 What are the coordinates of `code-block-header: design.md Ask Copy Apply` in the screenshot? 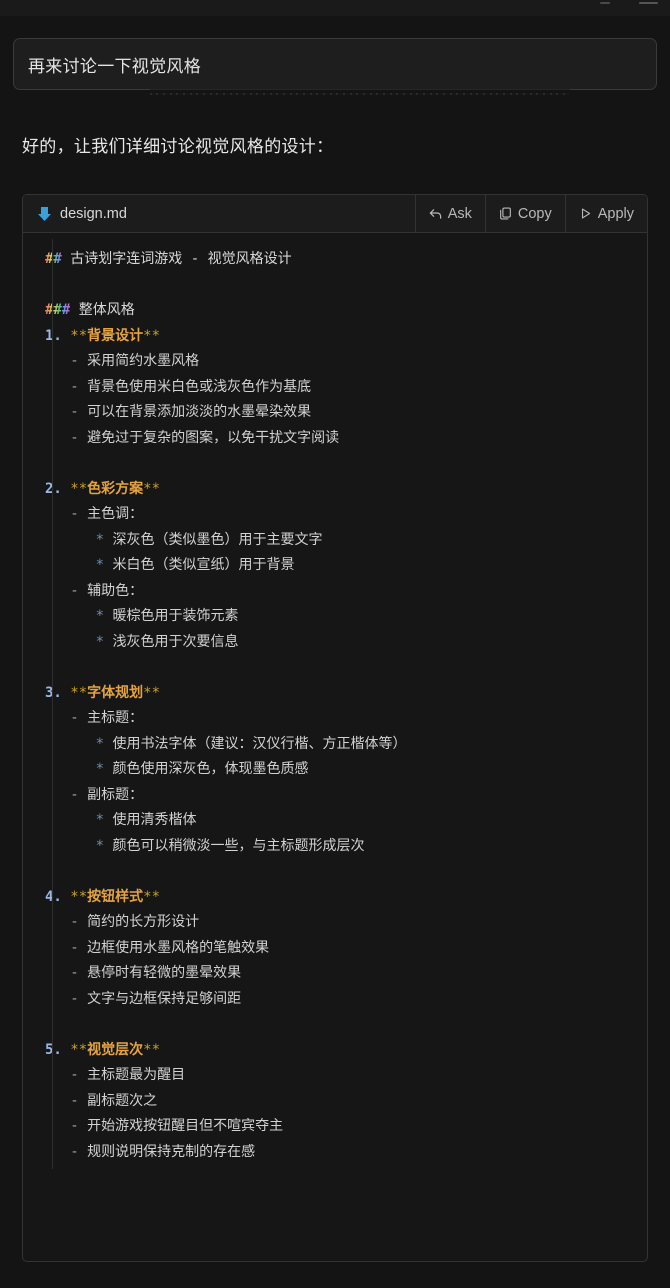 It's located at (335, 214).